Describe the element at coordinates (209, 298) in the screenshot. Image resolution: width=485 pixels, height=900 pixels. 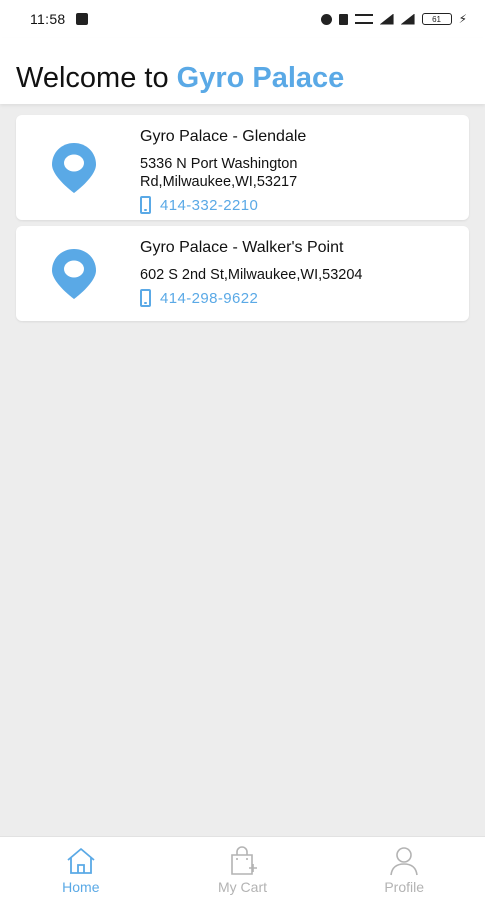
I see `store-phone: 414-298-9622` at that location.